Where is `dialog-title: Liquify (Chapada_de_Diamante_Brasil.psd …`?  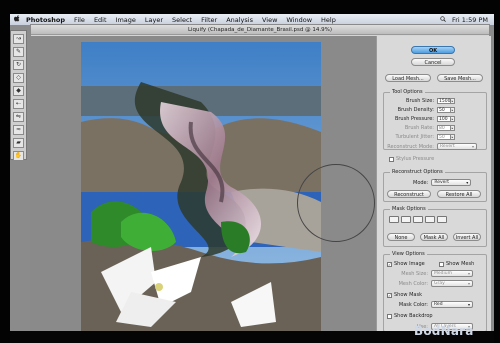
dialog-title: Liquify (Chapada_de_Diamante_Brasil.psd … is located at coordinates (260, 30).